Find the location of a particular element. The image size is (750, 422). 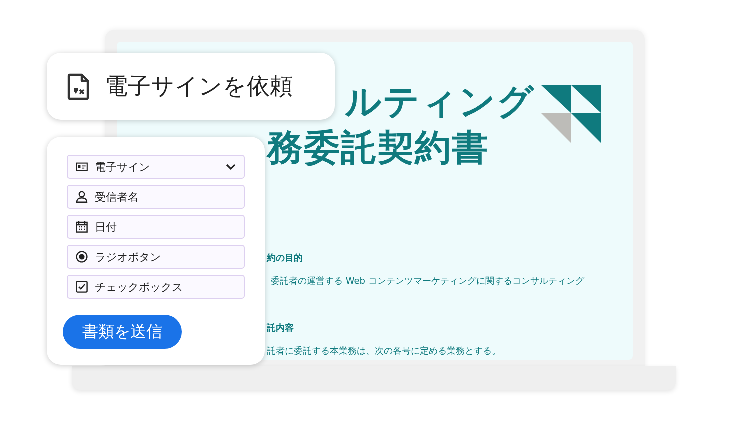

field-label: チェックボックス is located at coordinates (139, 287).